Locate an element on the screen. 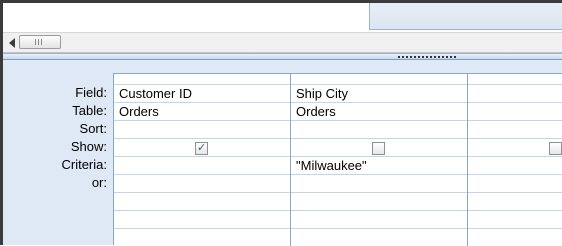 The width and height of the screenshot is (562, 246). row-label-field: Field: is located at coordinates (91, 92).